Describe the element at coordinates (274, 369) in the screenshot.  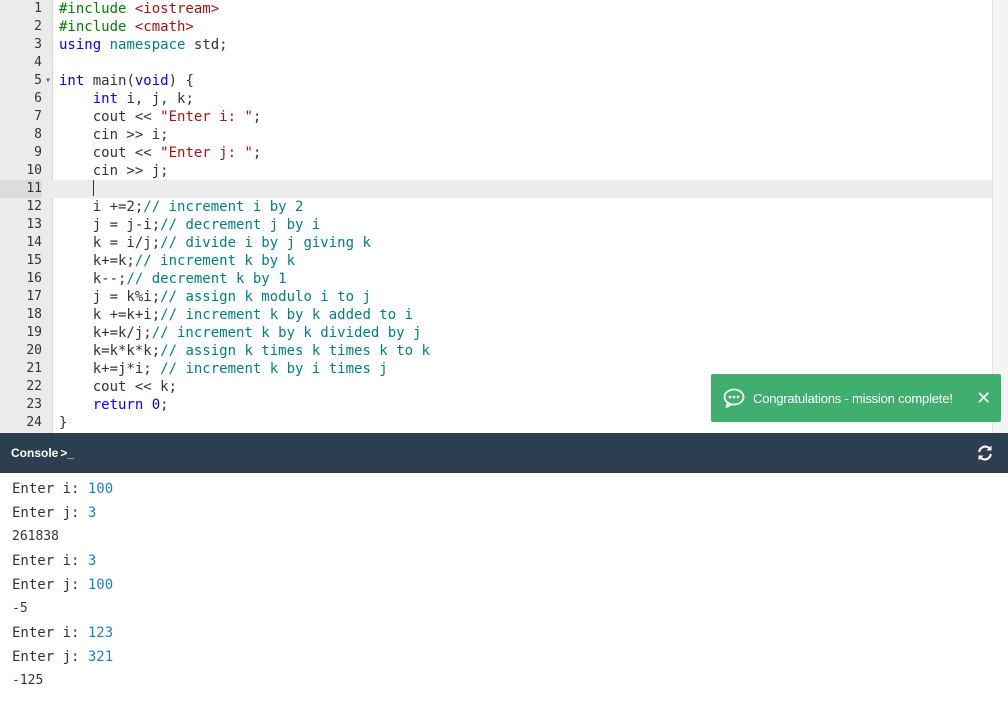
I see `code-token: // increment k by i times j` at that location.